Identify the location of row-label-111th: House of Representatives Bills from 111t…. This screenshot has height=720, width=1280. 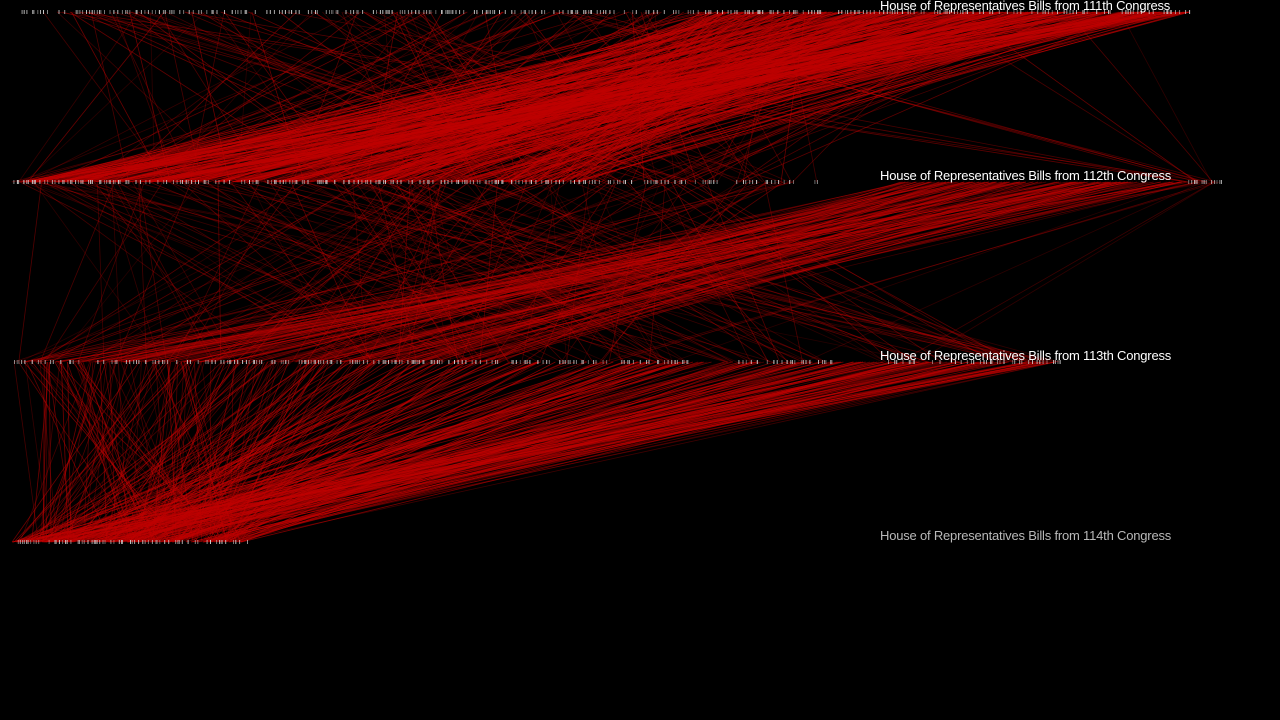
(1025, 6).